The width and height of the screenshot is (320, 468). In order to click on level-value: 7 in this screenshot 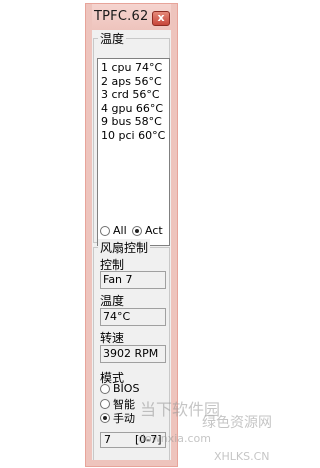, I will do `click(107, 439)`.